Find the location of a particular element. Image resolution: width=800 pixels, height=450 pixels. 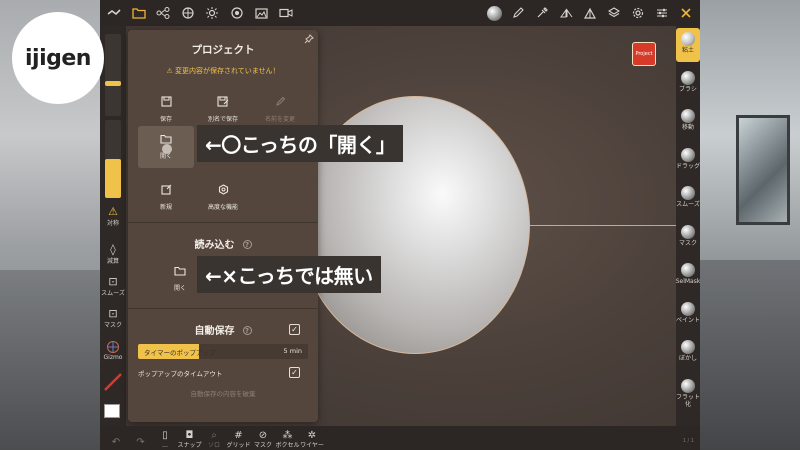

pencil-icon is located at coordinates (280, 103).